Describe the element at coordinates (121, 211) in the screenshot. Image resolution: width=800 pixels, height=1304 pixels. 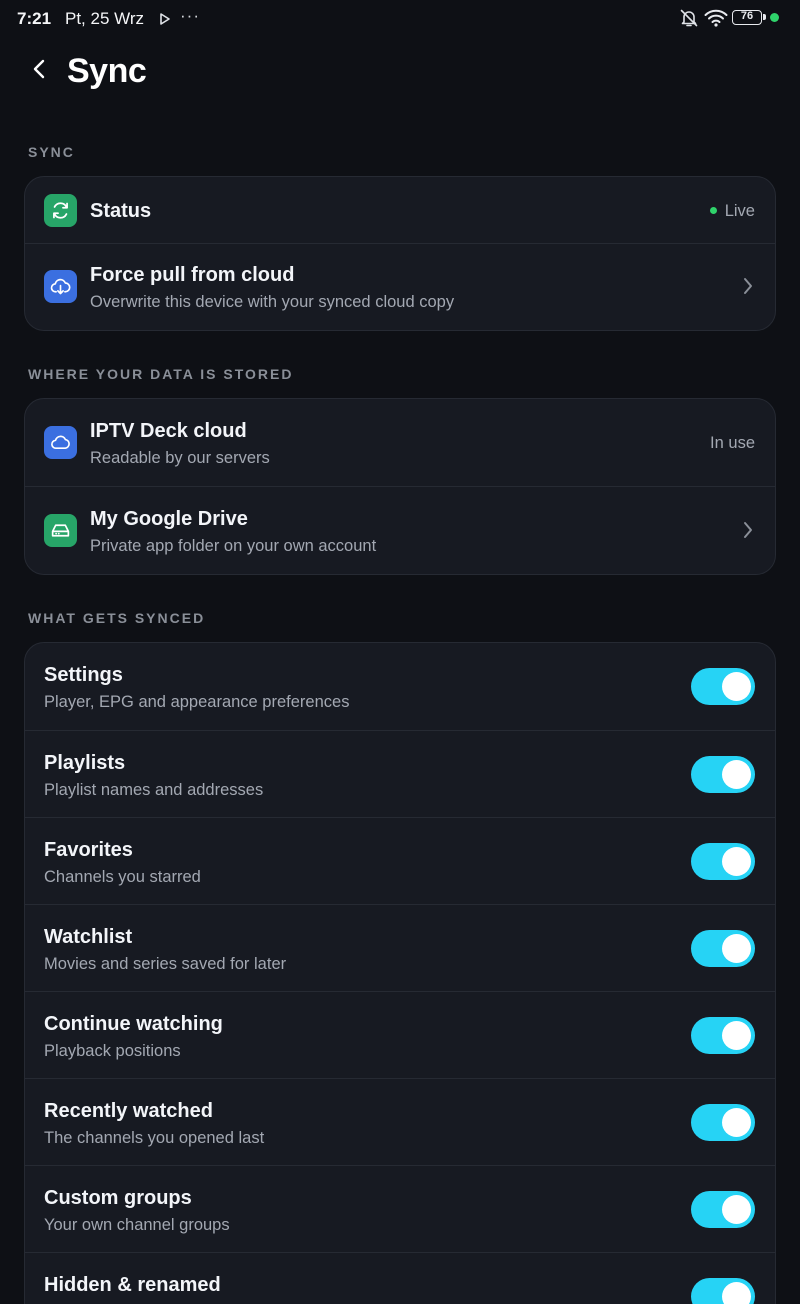
I see `status-title: Status` at that location.